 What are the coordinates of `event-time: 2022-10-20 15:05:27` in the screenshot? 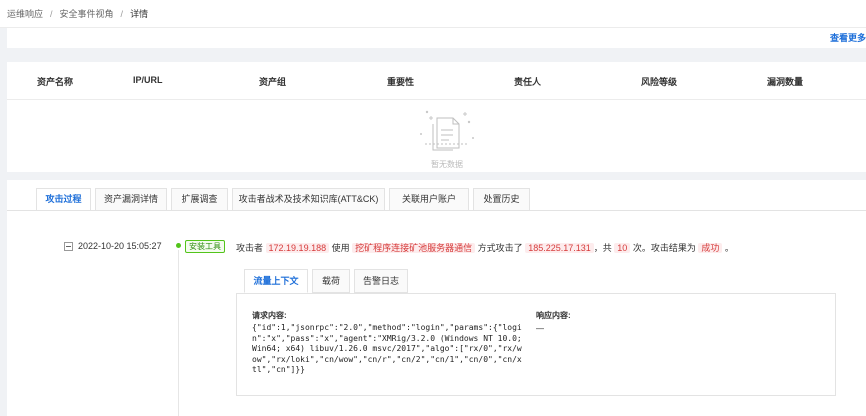 It's located at (120, 246).